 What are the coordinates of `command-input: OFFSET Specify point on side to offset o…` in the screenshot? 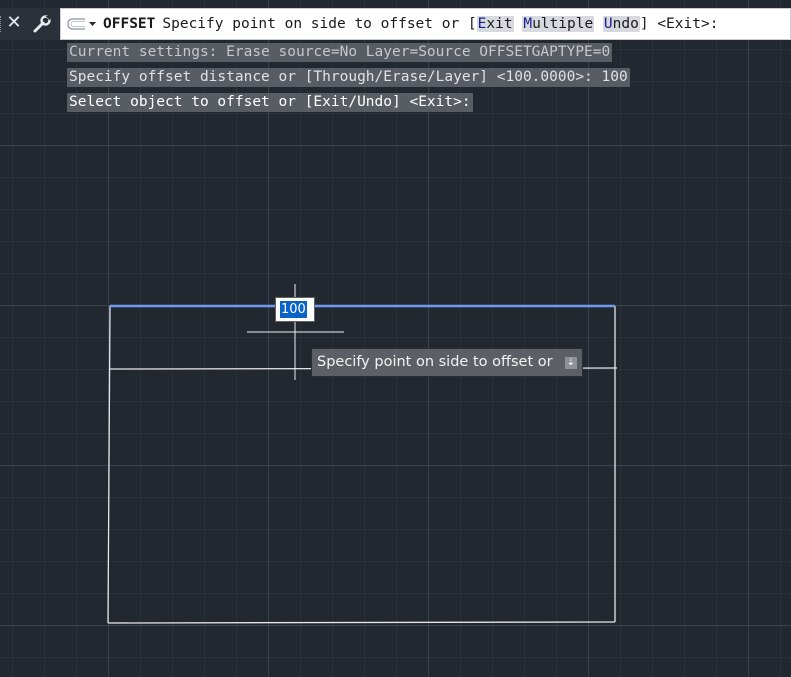 It's located at (425, 24).